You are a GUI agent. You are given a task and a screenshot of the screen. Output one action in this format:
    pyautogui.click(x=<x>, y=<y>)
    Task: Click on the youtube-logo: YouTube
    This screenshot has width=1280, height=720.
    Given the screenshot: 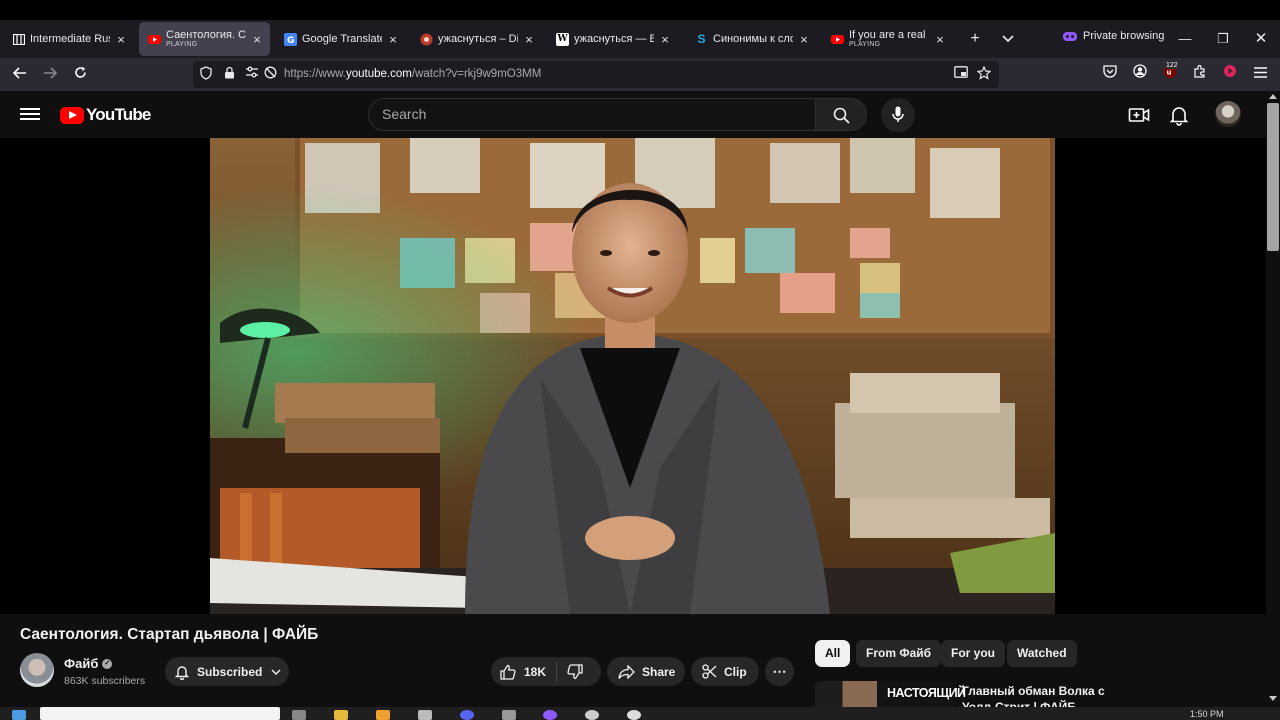 What is the action you would take?
    pyautogui.click(x=105, y=115)
    